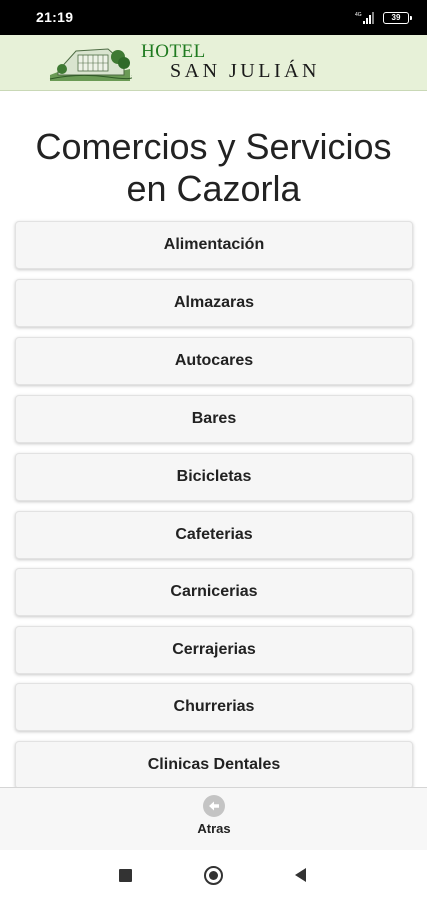 The height and width of the screenshot is (900, 427). I want to click on status-icons: 4G 39, so click(383, 18).